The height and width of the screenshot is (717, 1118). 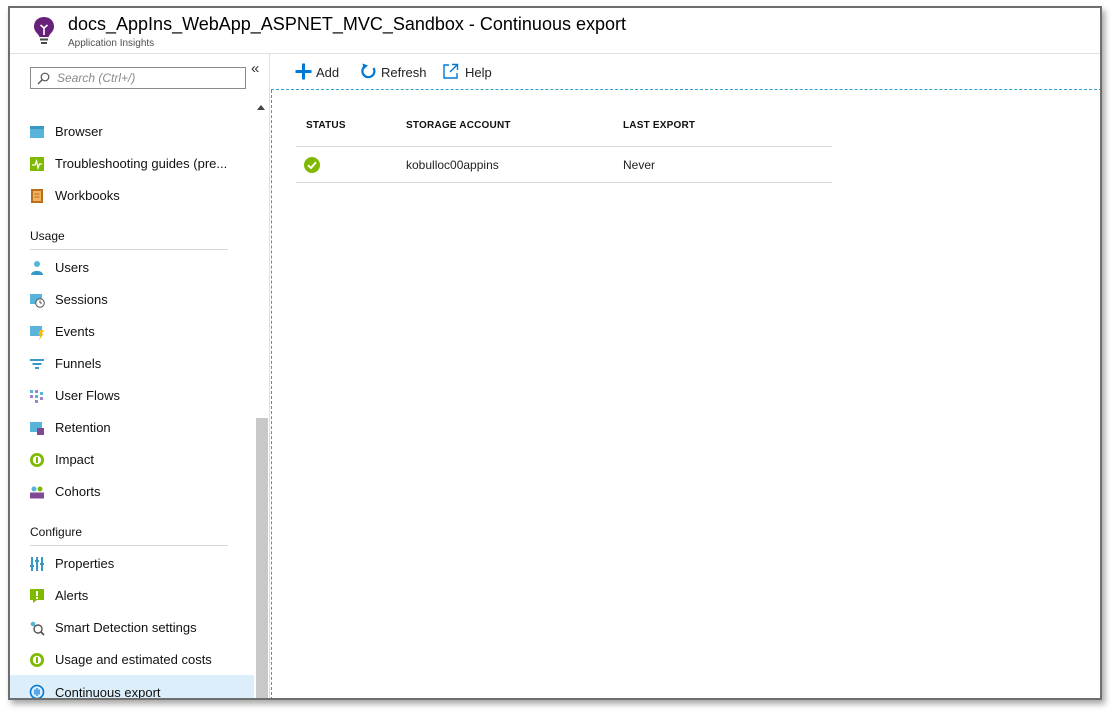 I want to click on sidebar-item-label: Events, so click(x=75, y=331).